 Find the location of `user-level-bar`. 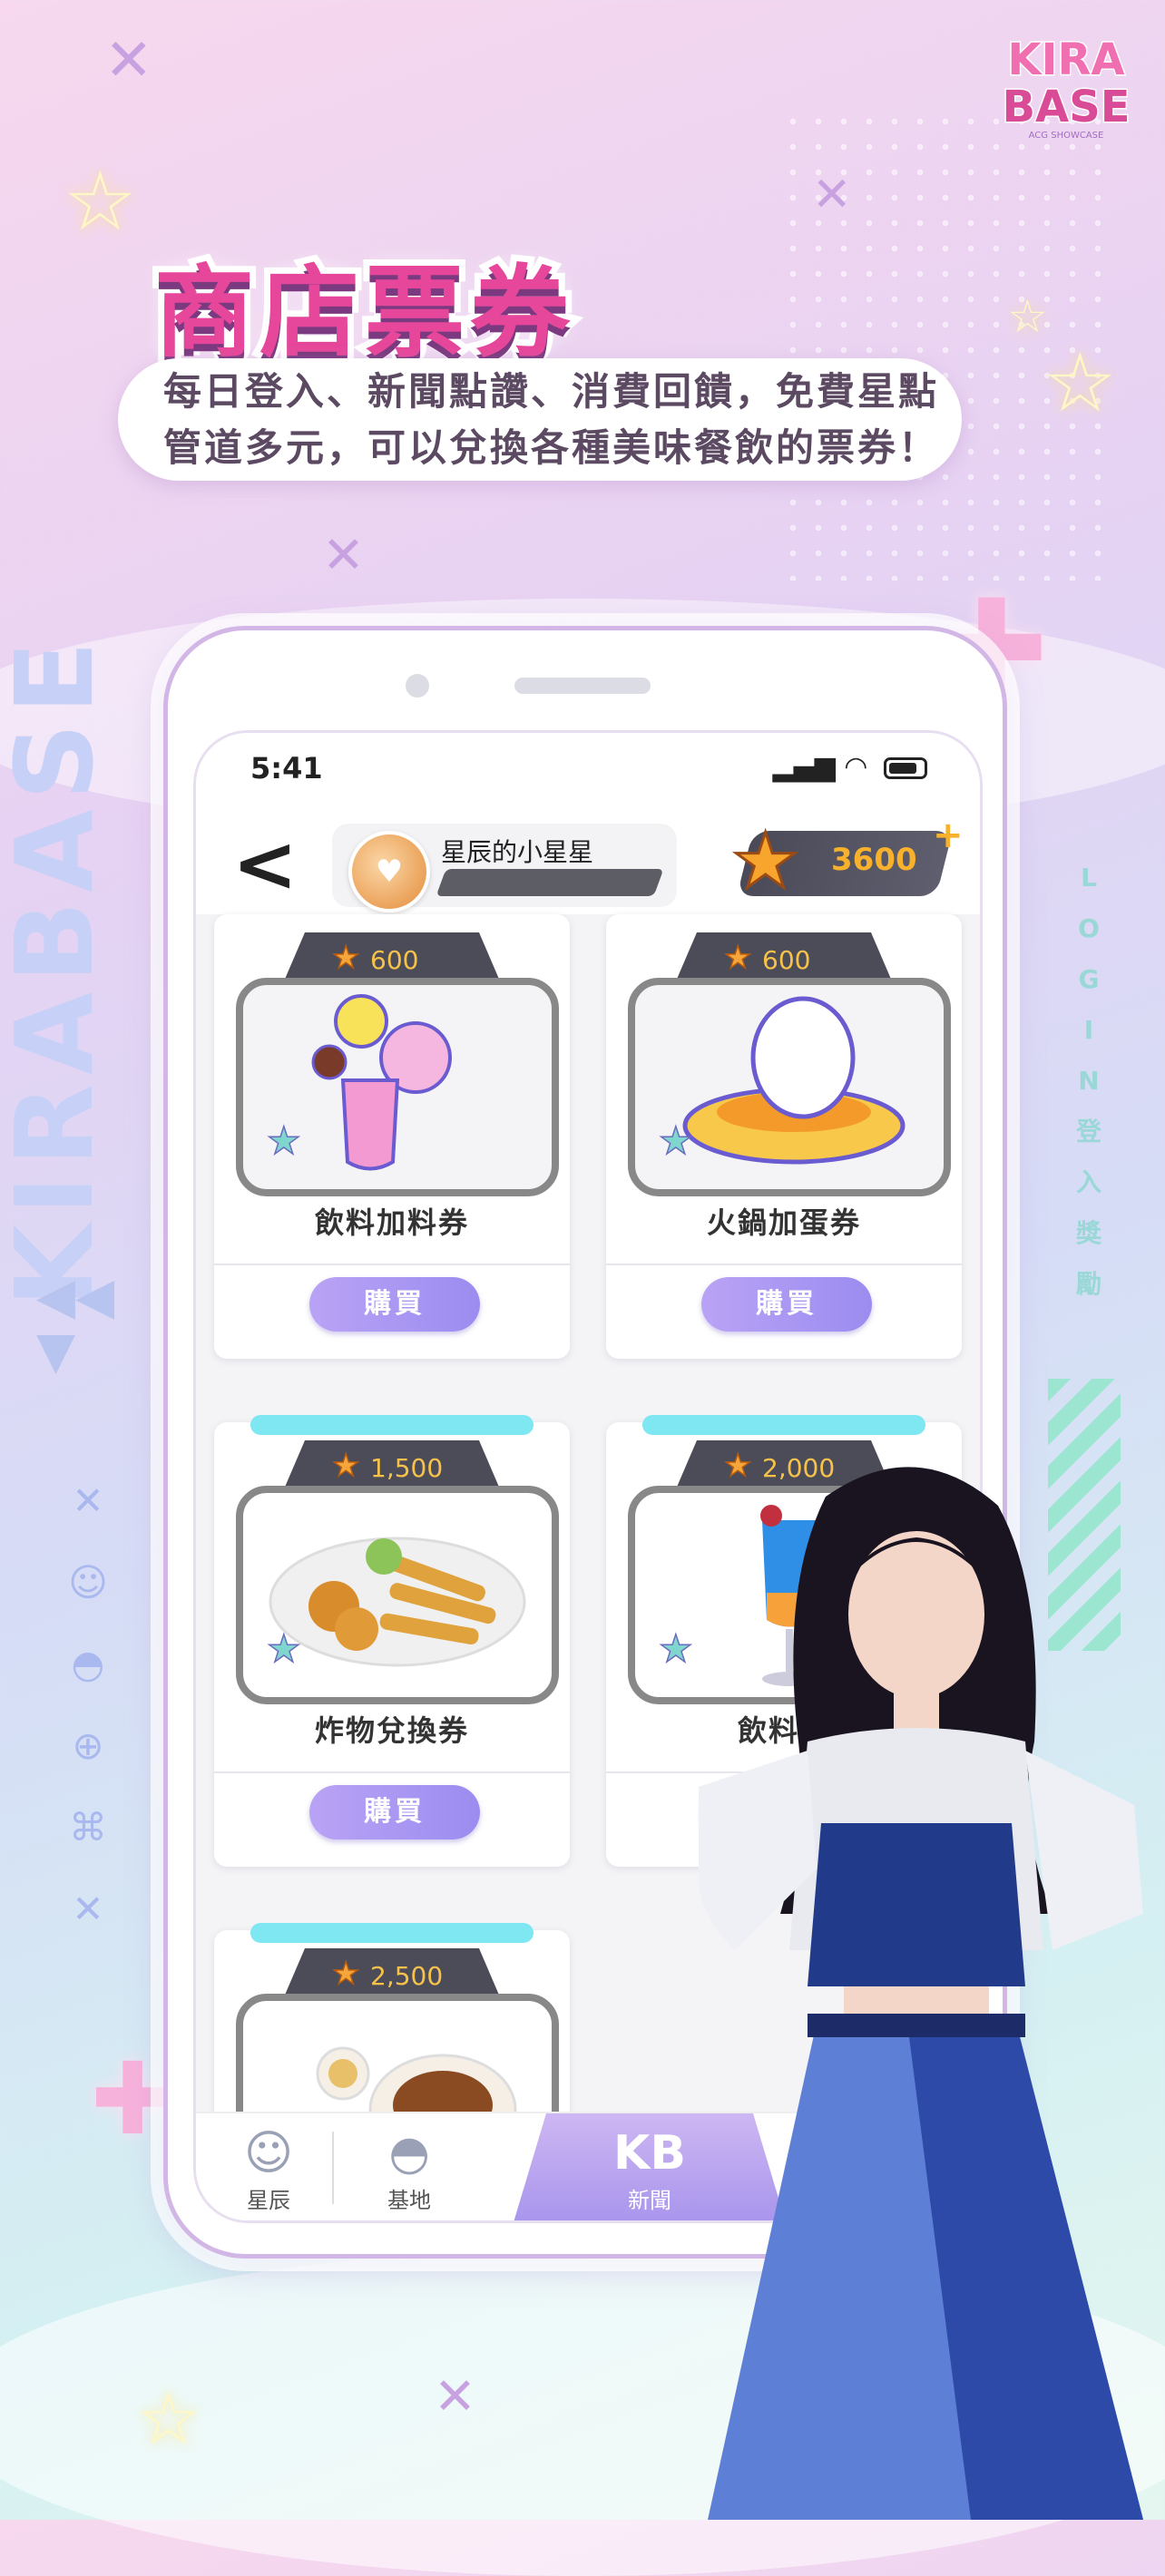

user-level-bar is located at coordinates (550, 882).